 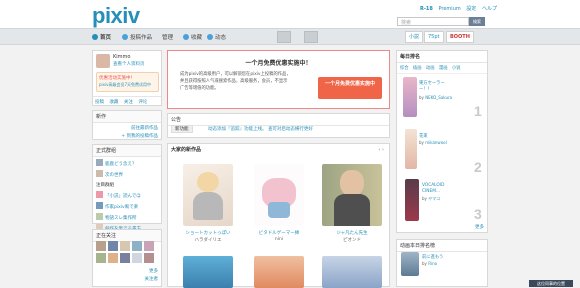 What do you see at coordinates (489, 9) in the screenshot?
I see `help-link: ヘルプ` at bounding box center [489, 9].